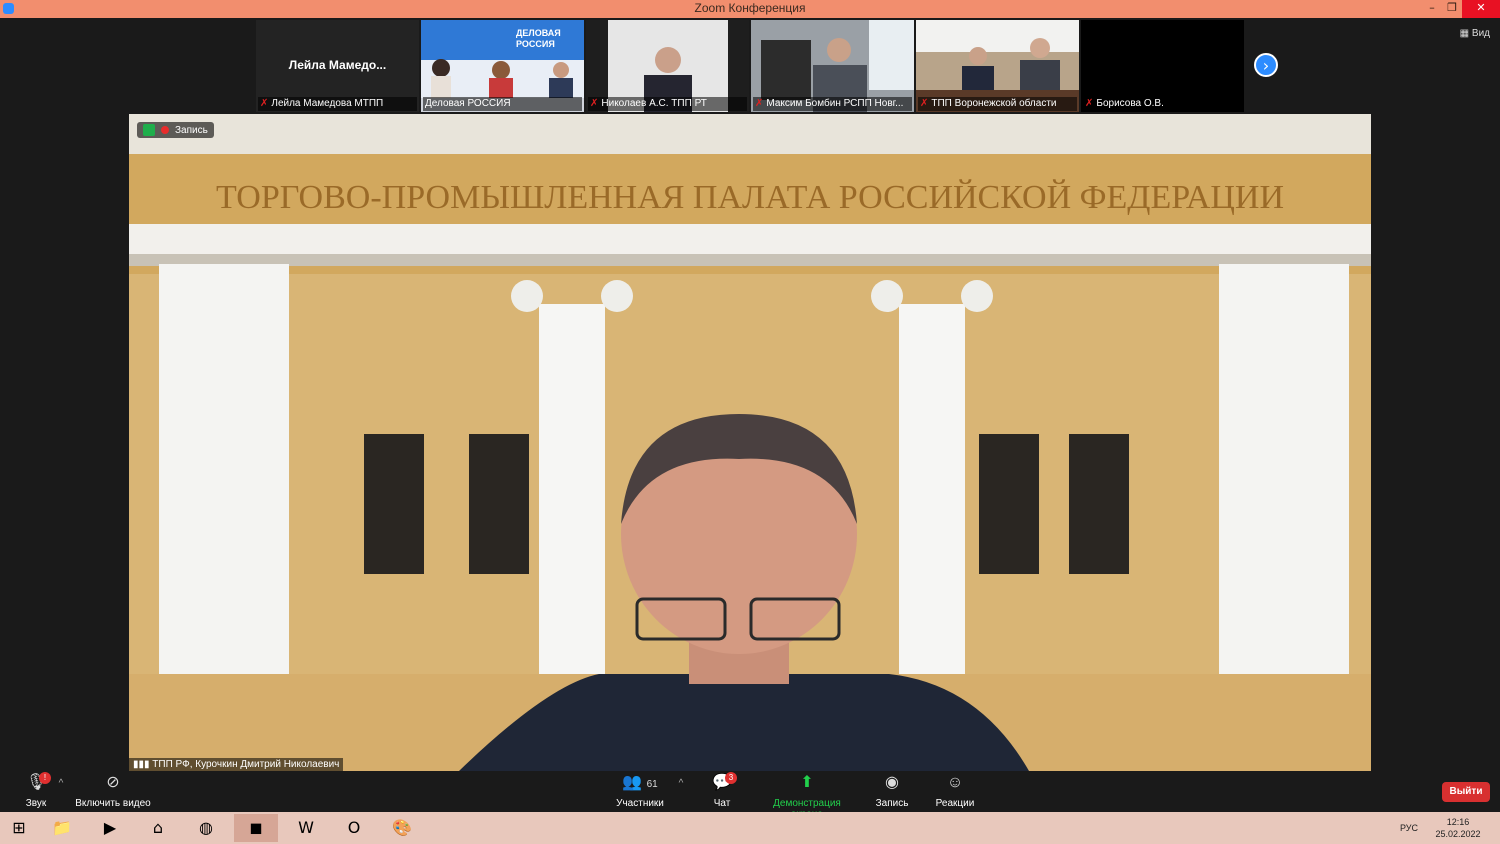 The width and height of the screenshot is (1500, 844). Describe the element at coordinates (807, 796) in the screenshot. I see `share-screen-button: ⬆ Демонстрация экрана` at that location.